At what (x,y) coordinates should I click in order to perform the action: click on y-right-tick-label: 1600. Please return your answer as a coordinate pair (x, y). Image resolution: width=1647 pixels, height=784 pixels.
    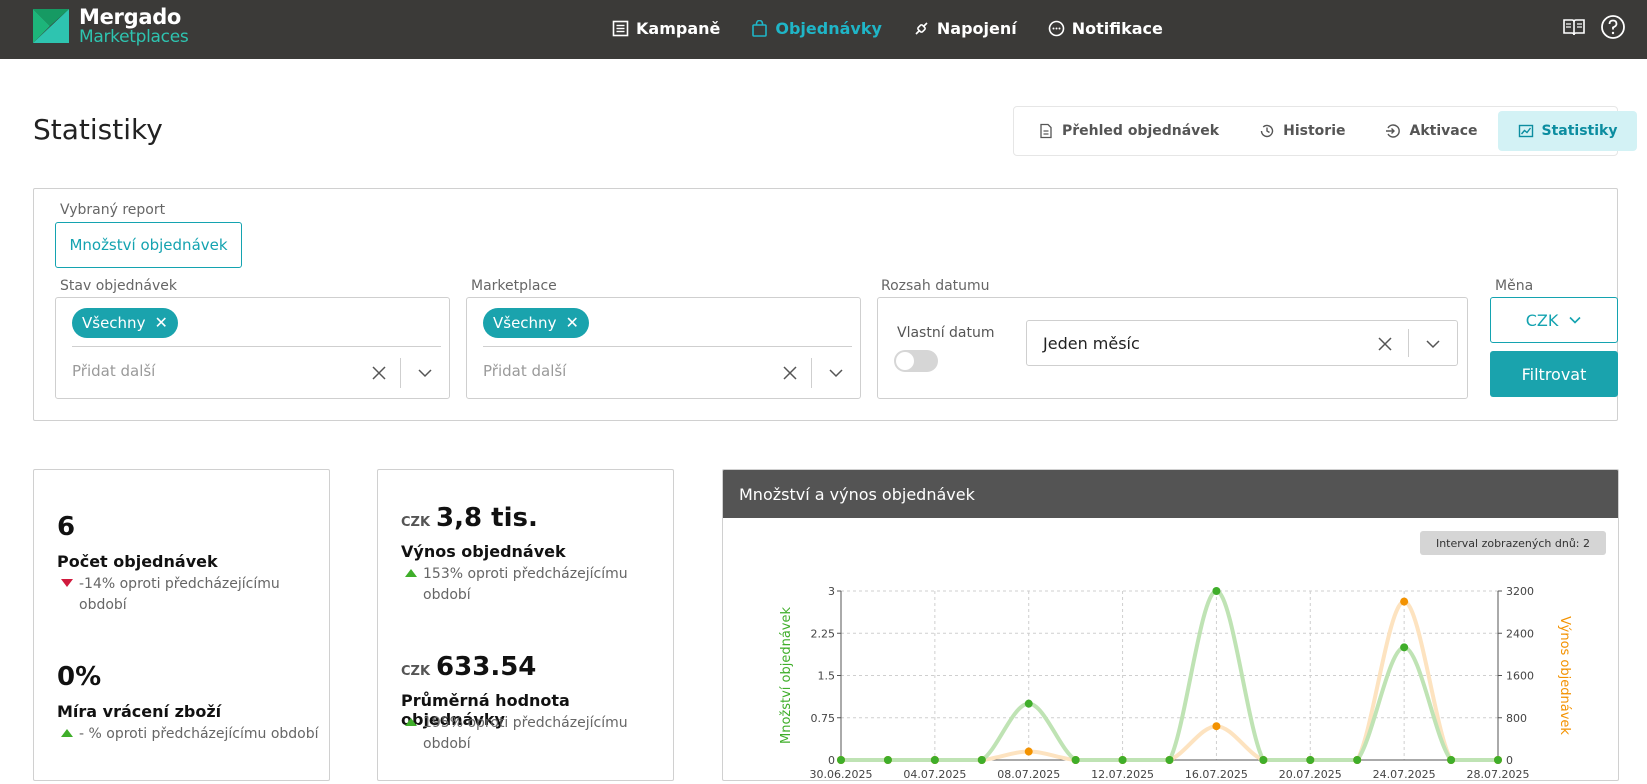
    Looking at the image, I should click on (1520, 676).